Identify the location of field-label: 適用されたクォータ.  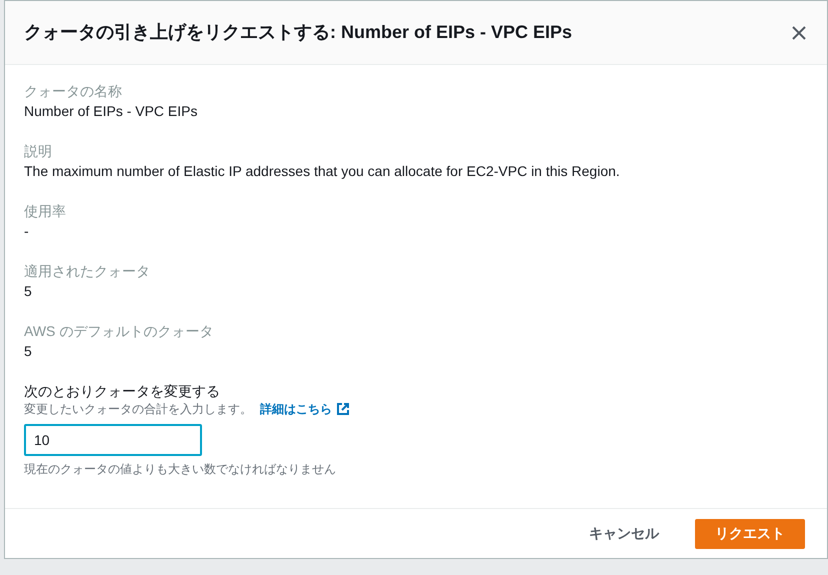
(87, 271).